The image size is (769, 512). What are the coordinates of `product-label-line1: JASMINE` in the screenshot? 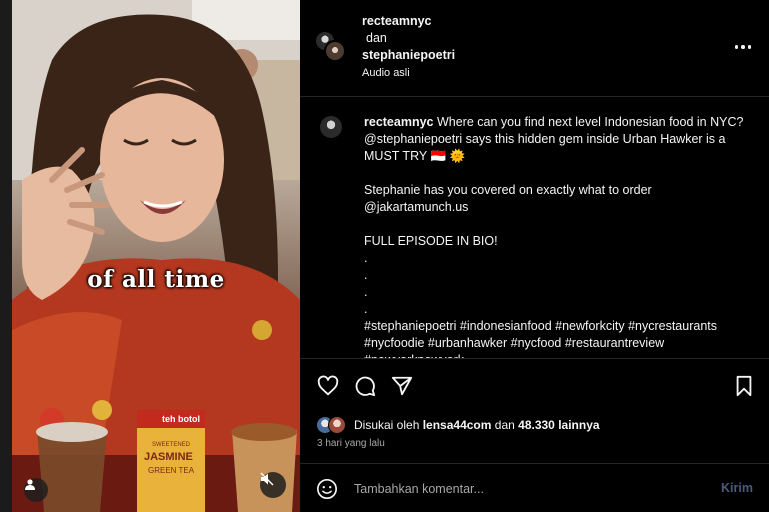 It's located at (168, 457).